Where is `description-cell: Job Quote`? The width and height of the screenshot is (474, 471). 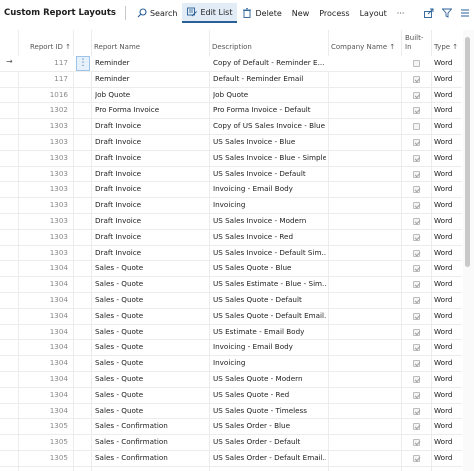
description-cell: Job Quote is located at coordinates (269, 94).